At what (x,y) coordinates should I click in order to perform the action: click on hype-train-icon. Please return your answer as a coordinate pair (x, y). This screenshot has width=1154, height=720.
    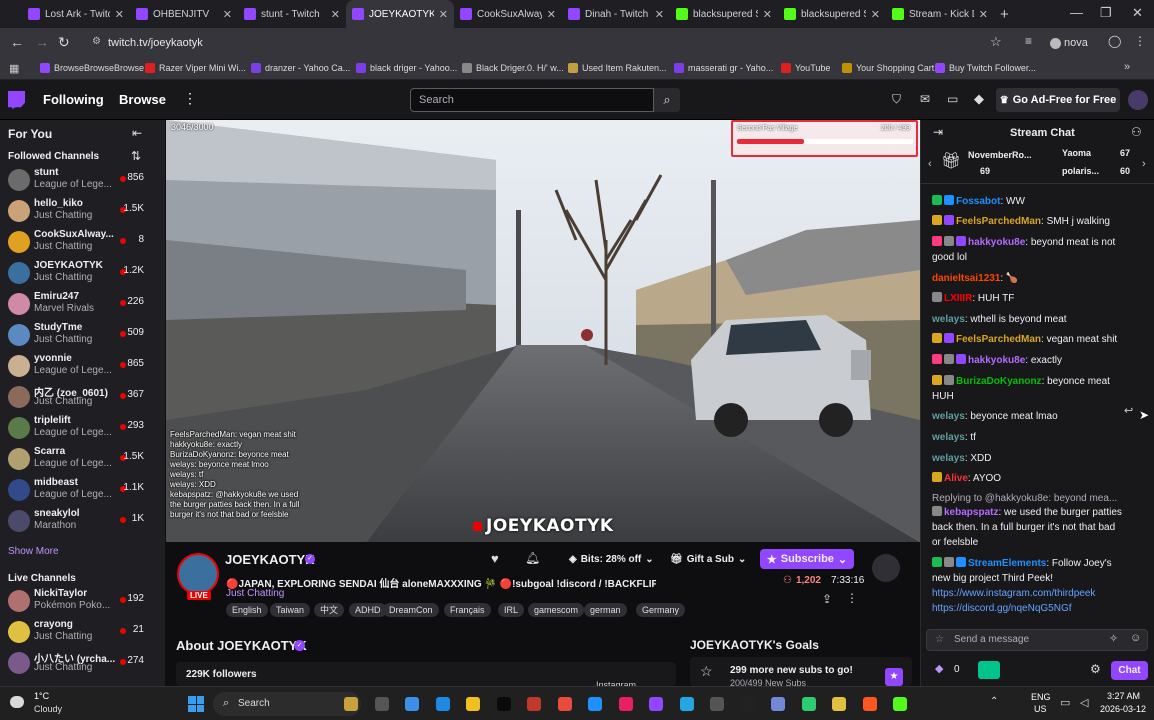
    Looking at the image, I should click on (886, 568).